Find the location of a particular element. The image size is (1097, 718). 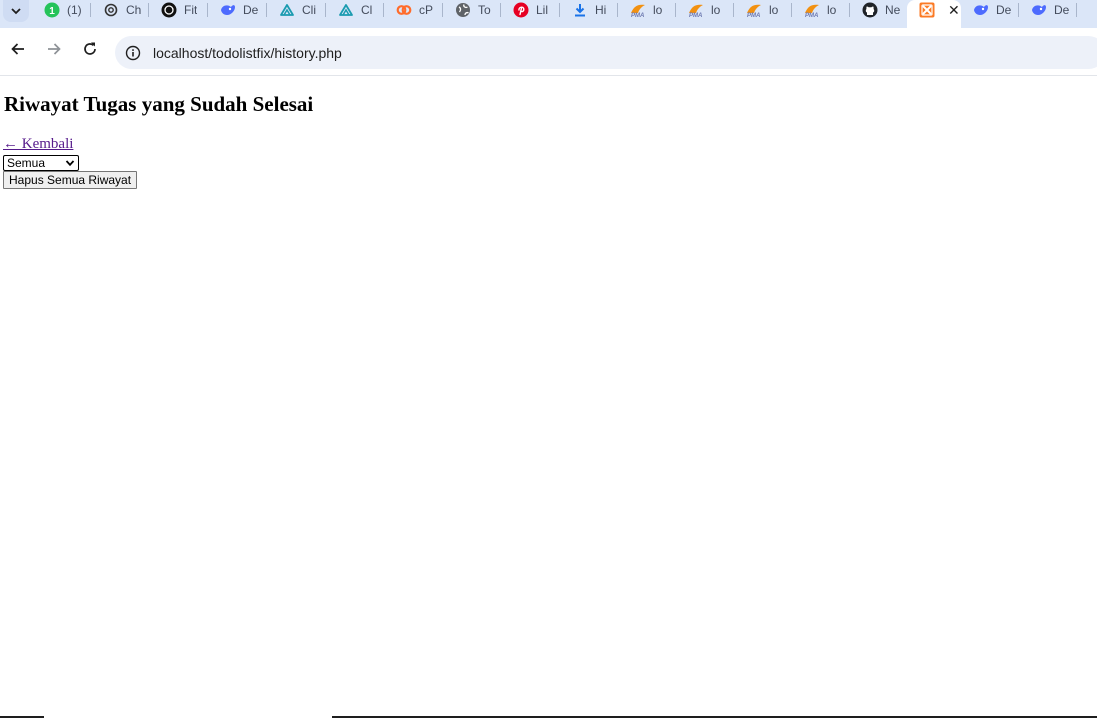

tab-label: Cli is located at coordinates (309, 10).